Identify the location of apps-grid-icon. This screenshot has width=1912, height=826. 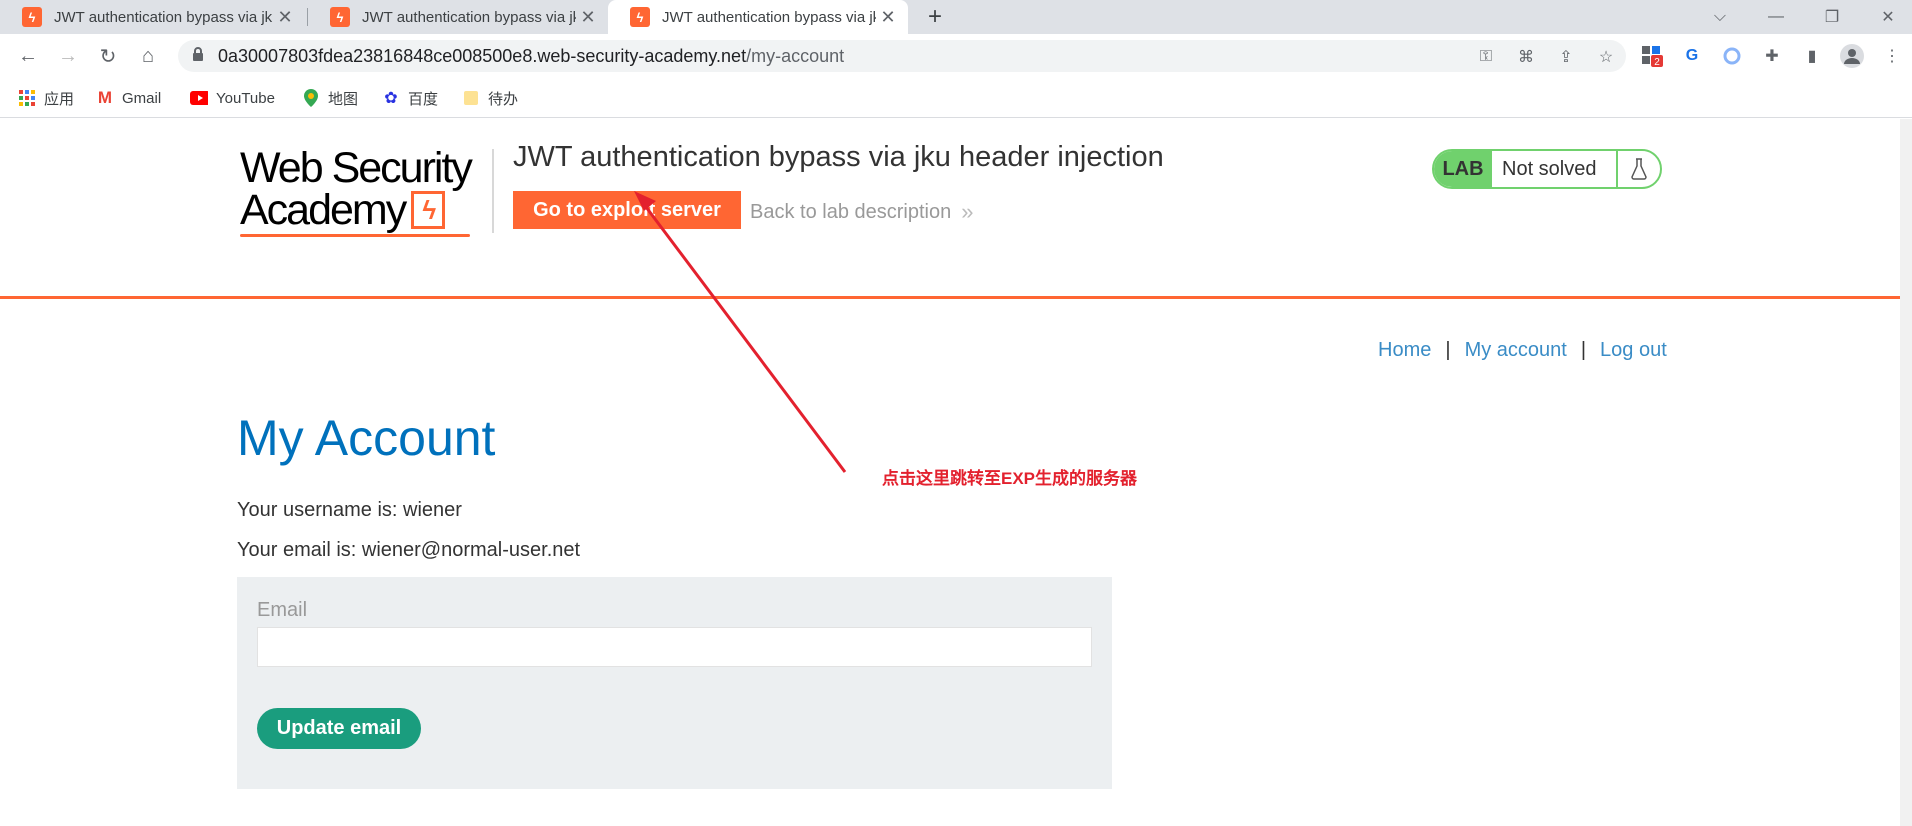
(27, 98).